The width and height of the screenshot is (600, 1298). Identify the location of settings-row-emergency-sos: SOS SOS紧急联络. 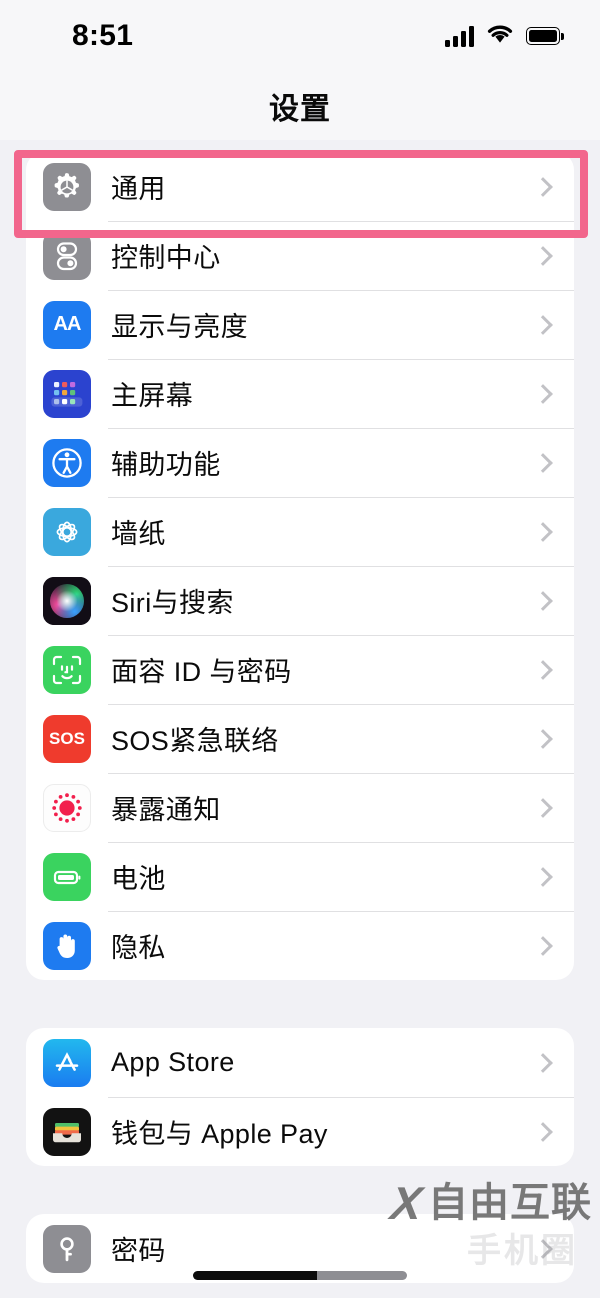
(300, 738).